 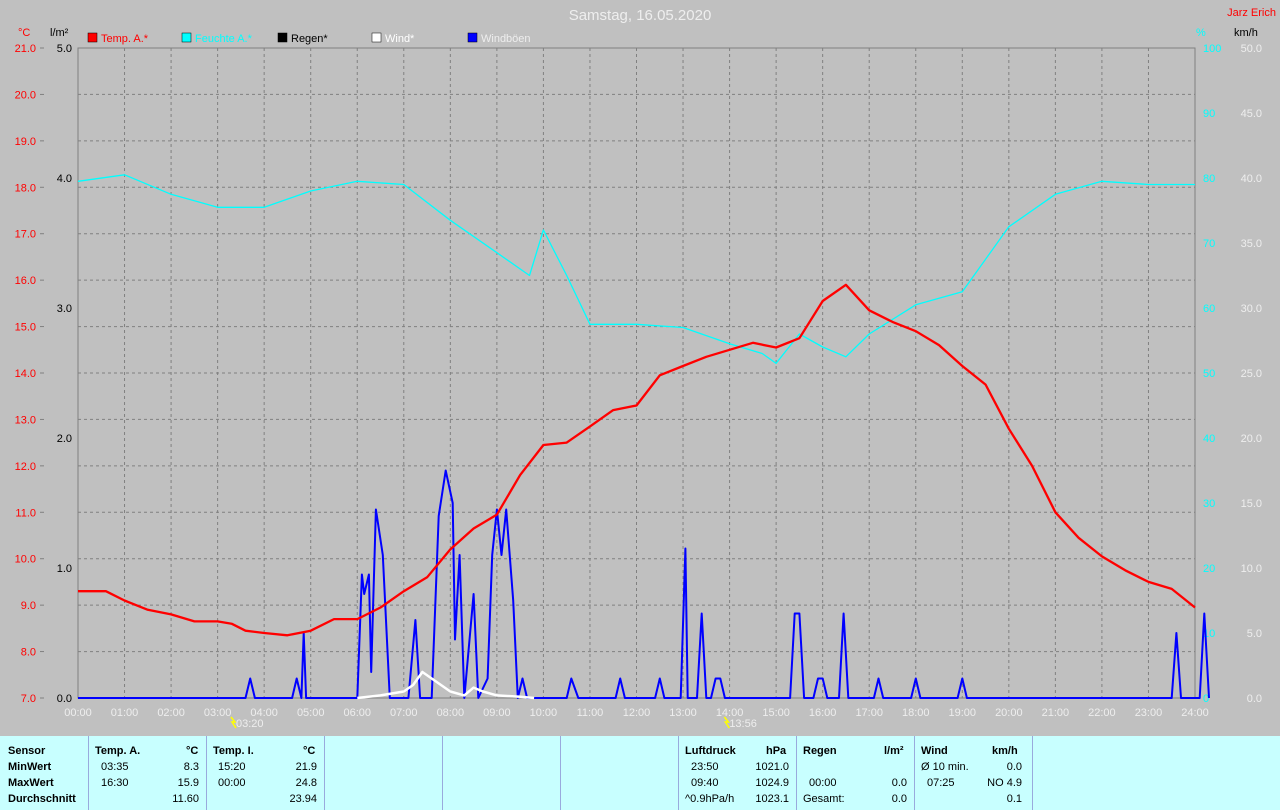 What do you see at coordinates (64, 569) in the screenshot?
I see `rain-tick-label: 1.0` at bounding box center [64, 569].